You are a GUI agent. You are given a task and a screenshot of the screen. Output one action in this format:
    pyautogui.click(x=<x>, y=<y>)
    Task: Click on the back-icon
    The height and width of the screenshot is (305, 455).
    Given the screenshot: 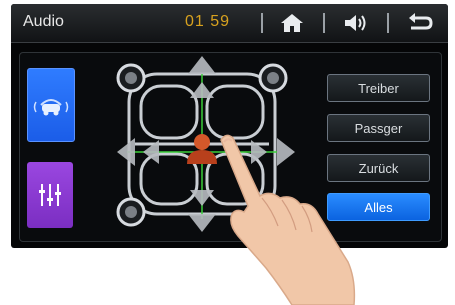 What is the action you would take?
    pyautogui.click(x=420, y=23)
    